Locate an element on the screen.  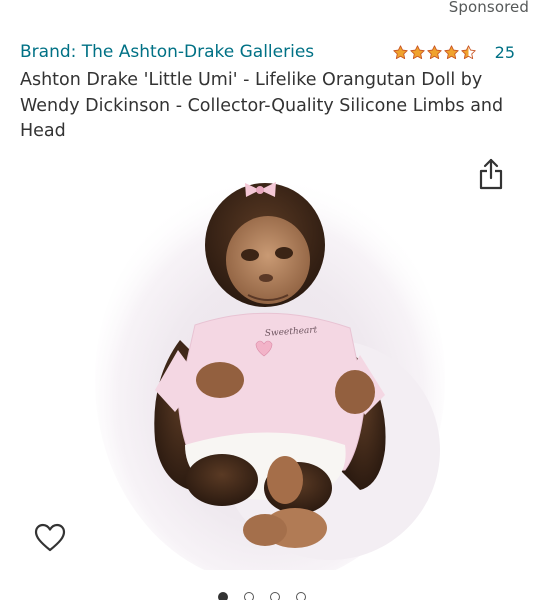
wishlist-button is located at coordinates (50, 538).